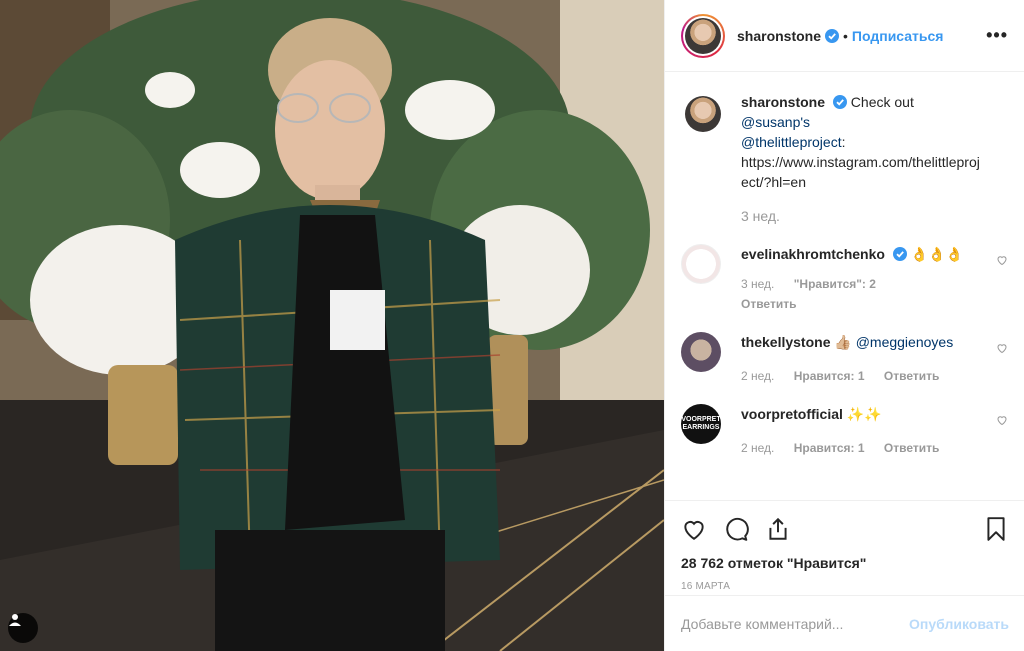 Image resolution: width=1024 pixels, height=651 pixels. Describe the element at coordinates (694, 529) in the screenshot. I see `heart-icon` at that location.